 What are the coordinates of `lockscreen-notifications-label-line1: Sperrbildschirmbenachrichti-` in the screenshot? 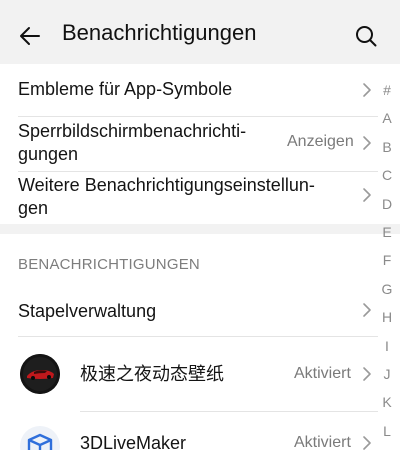 It's located at (132, 131).